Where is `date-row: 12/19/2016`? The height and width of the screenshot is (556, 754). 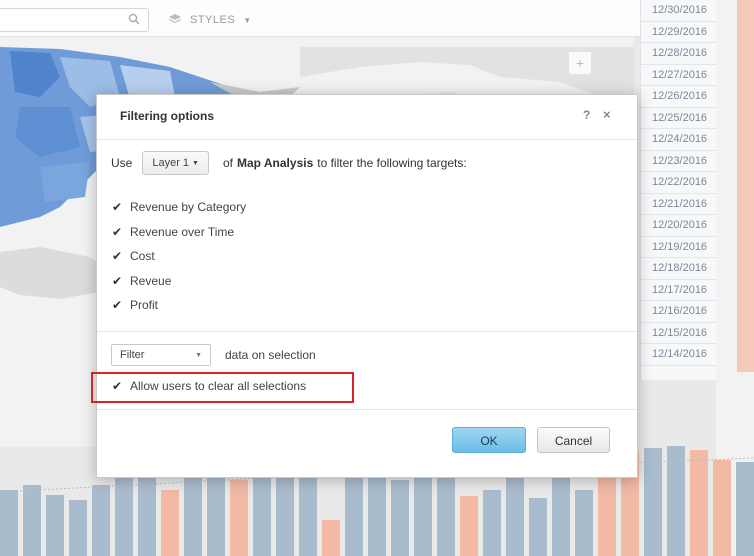
date-row: 12/19/2016 is located at coordinates (679, 247).